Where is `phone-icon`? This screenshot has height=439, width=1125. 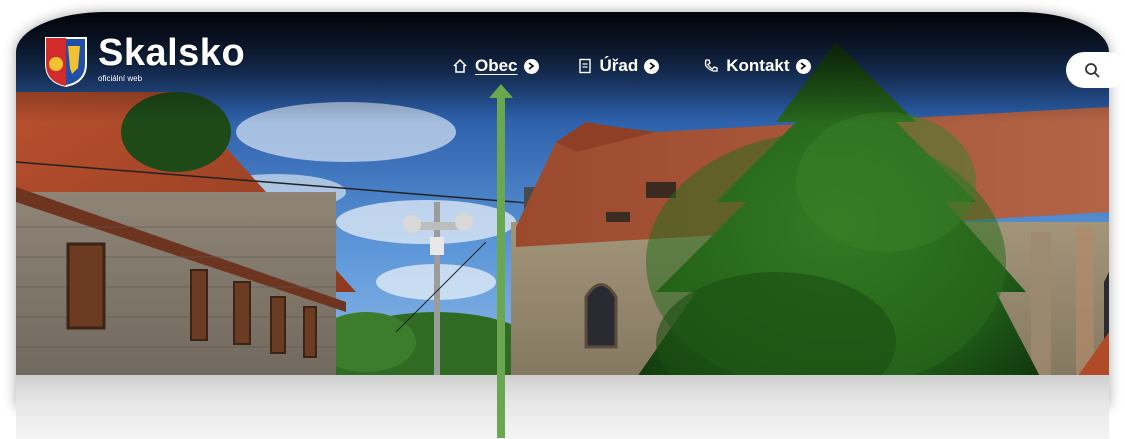 phone-icon is located at coordinates (711, 65).